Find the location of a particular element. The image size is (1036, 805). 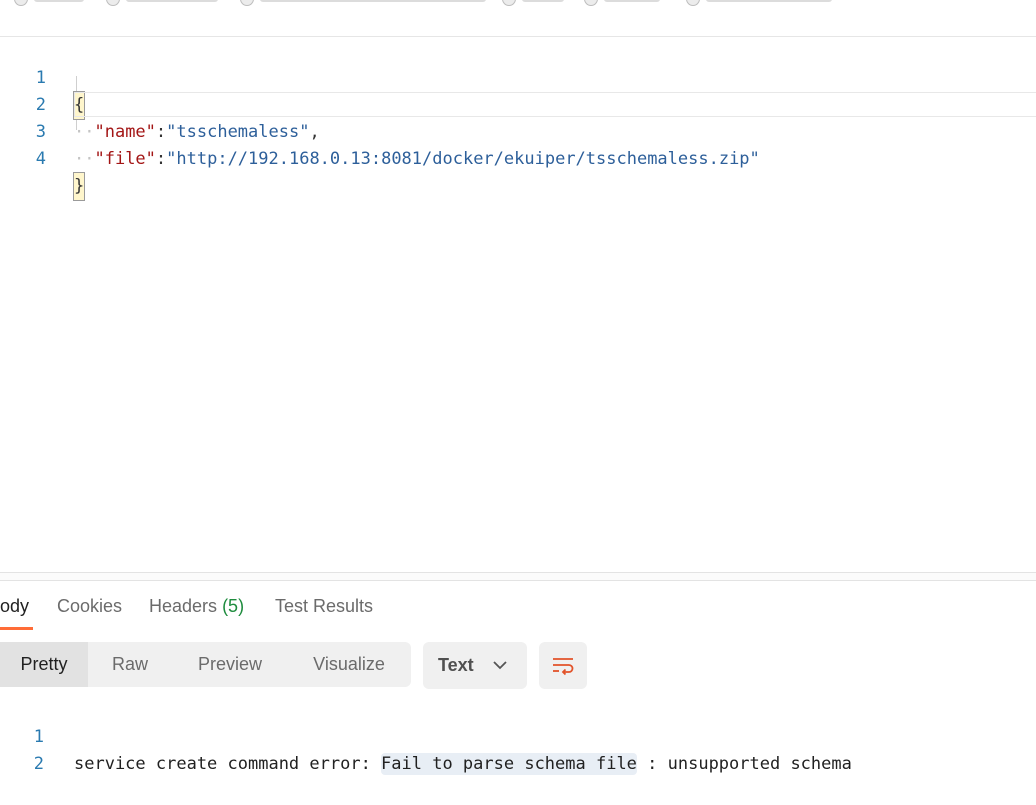

view-mode-group: Pretty Raw Preview Visualize is located at coordinates (205, 664).